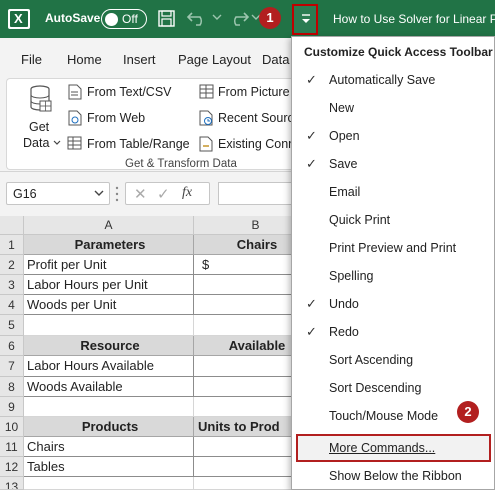 The height and width of the screenshot is (490, 495). What do you see at coordinates (12, 387) in the screenshot?
I see `row-header: 8` at bounding box center [12, 387].